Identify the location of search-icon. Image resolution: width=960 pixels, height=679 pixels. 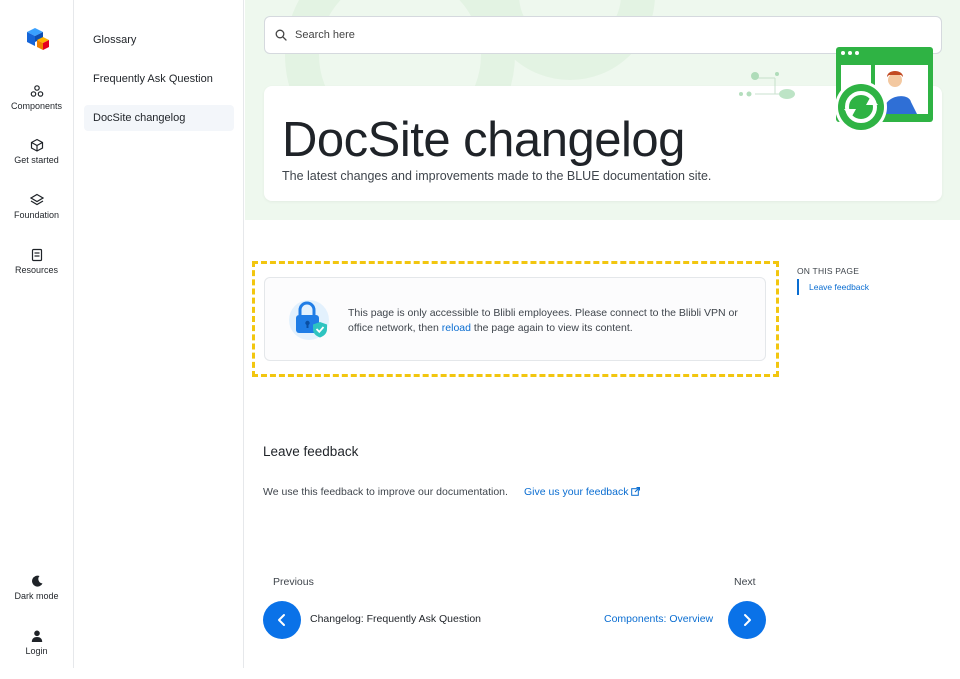
(281, 35).